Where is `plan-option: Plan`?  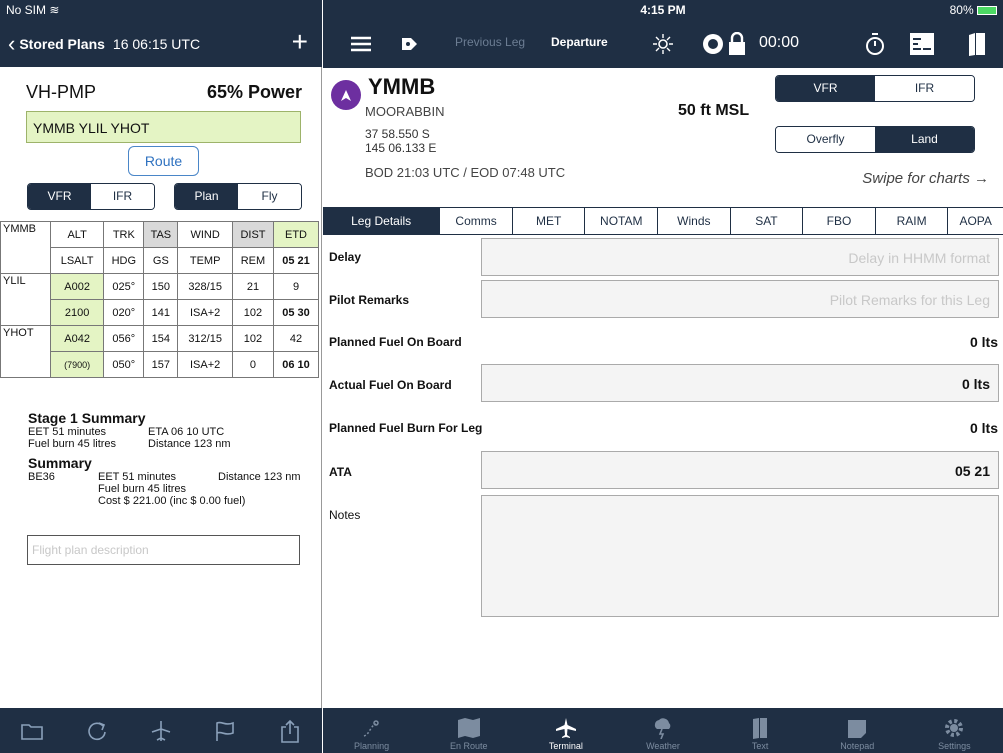
plan-option: Plan is located at coordinates (206, 196).